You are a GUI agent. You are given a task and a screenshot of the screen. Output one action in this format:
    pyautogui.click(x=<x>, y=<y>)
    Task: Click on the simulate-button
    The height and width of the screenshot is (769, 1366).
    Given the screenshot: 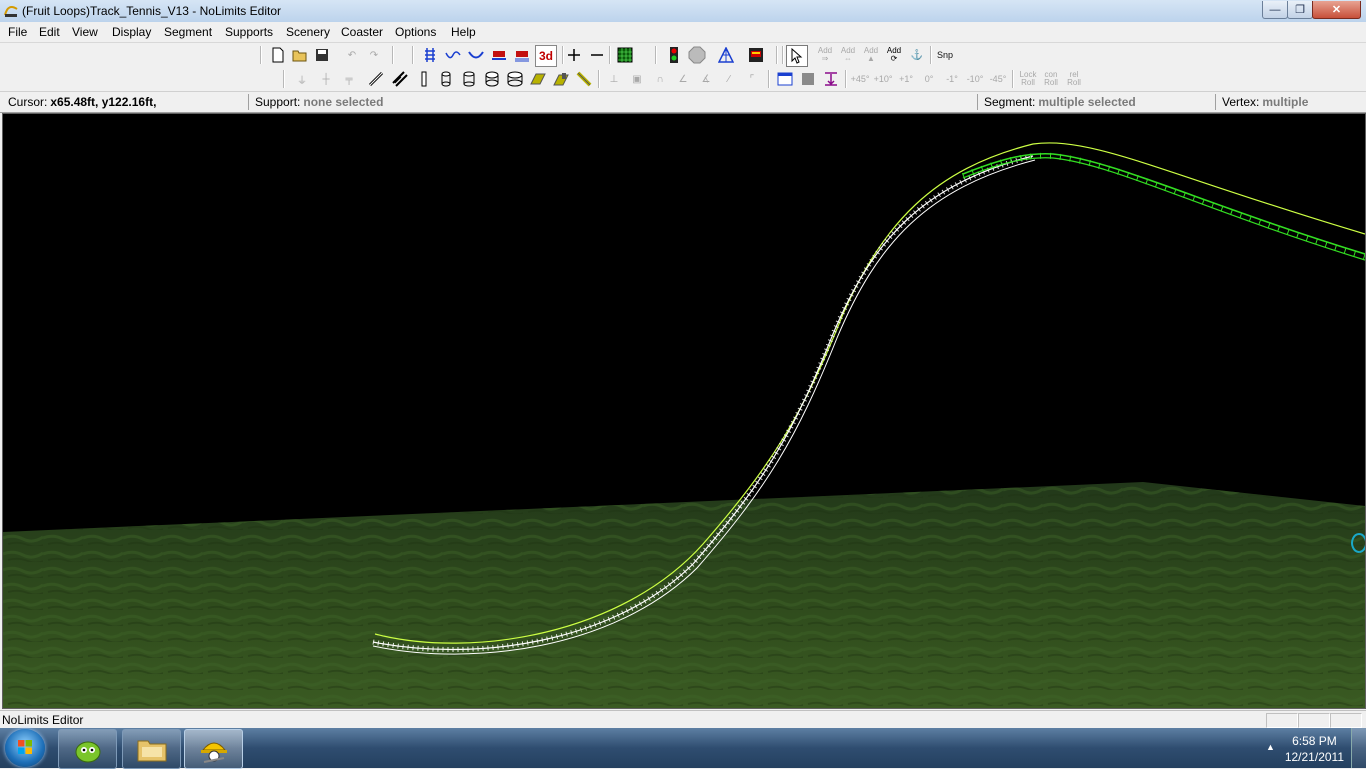 What is the action you would take?
    pyautogui.click(x=674, y=55)
    